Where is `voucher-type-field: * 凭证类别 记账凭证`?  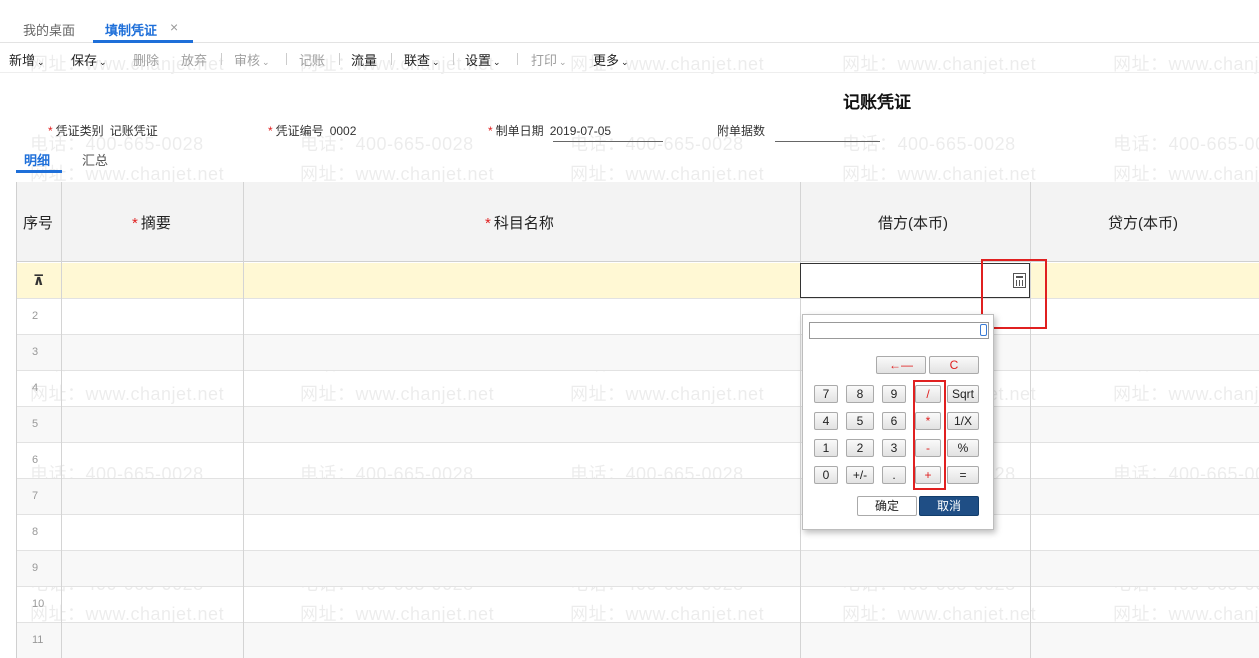
voucher-type-field: * 凭证类别 记账凭证 is located at coordinates (103, 130).